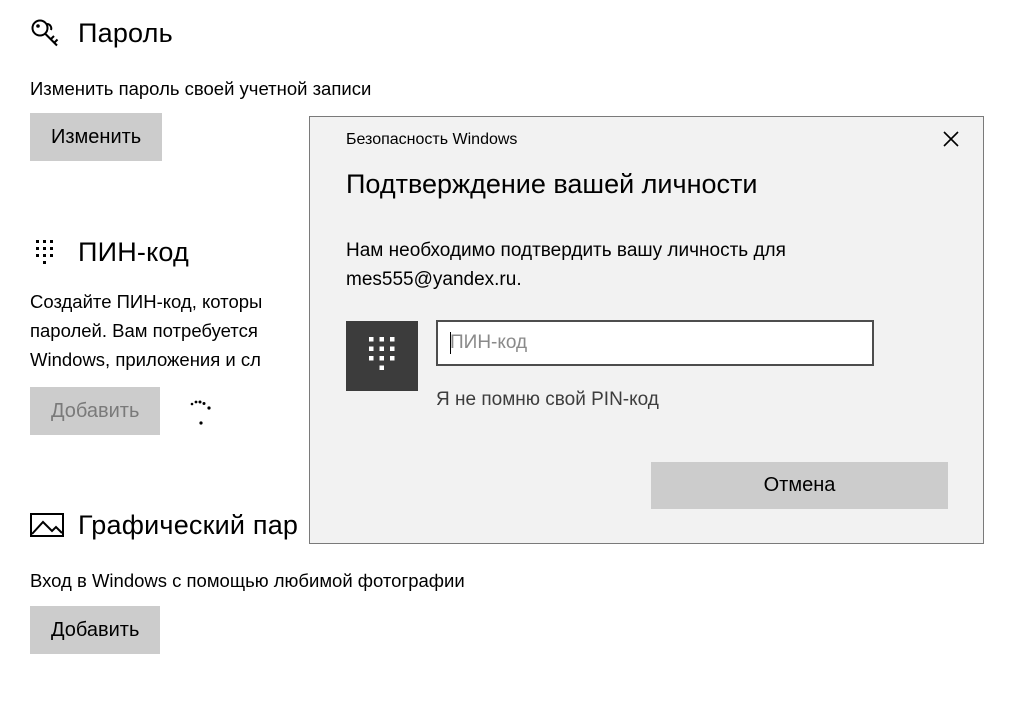 The image size is (1024, 715). I want to click on pin-description-line: Создайте ПИН-код, которы, so click(146, 301).